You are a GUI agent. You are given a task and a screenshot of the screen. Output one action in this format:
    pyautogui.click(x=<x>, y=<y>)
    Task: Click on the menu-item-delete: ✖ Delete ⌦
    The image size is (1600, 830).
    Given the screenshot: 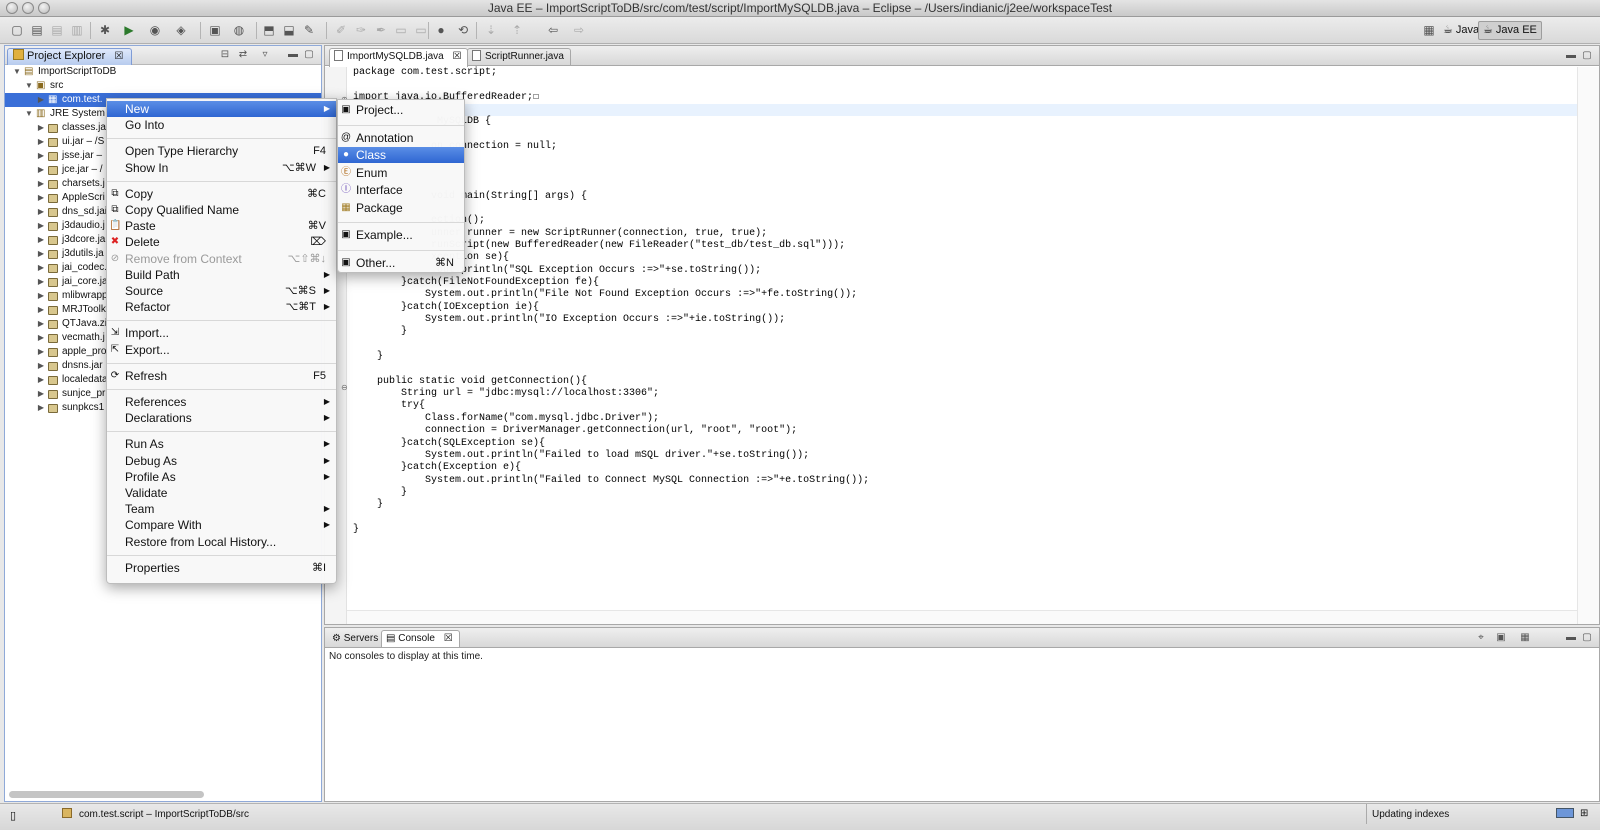 What is the action you would take?
    pyautogui.click(x=221, y=242)
    